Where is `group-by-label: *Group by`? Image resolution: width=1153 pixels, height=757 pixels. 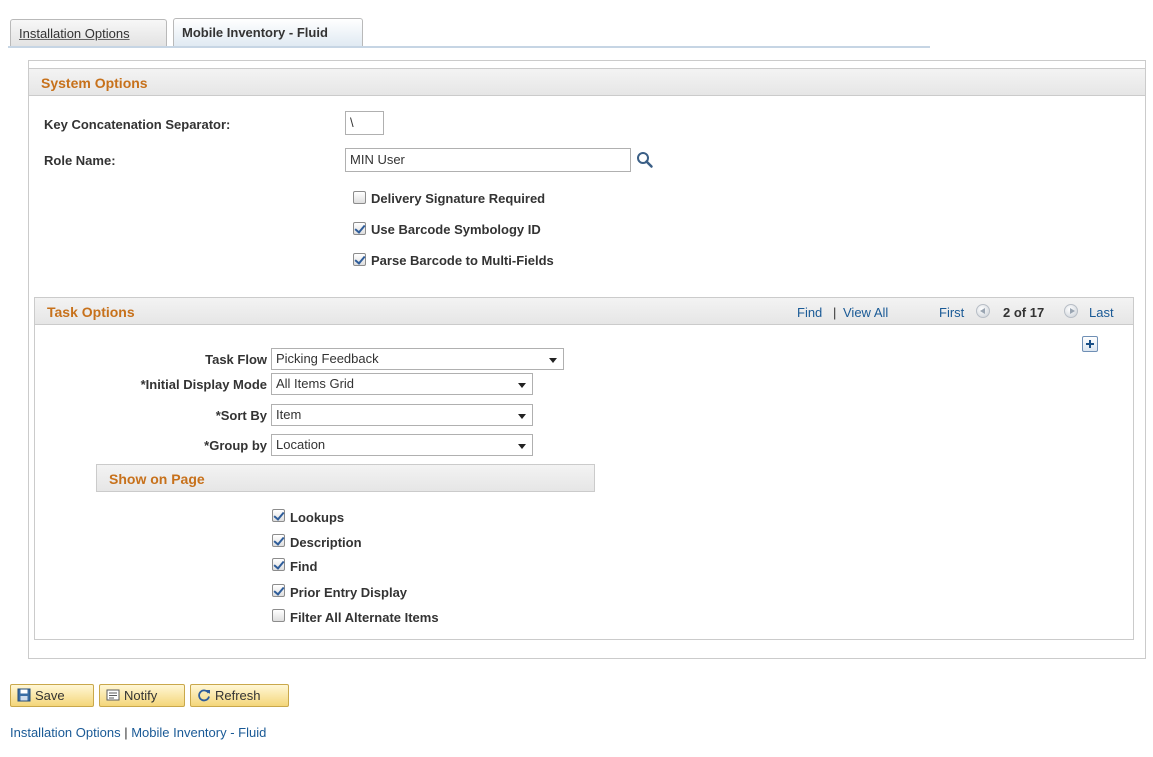
group-by-label: *Group by is located at coordinates (235, 445).